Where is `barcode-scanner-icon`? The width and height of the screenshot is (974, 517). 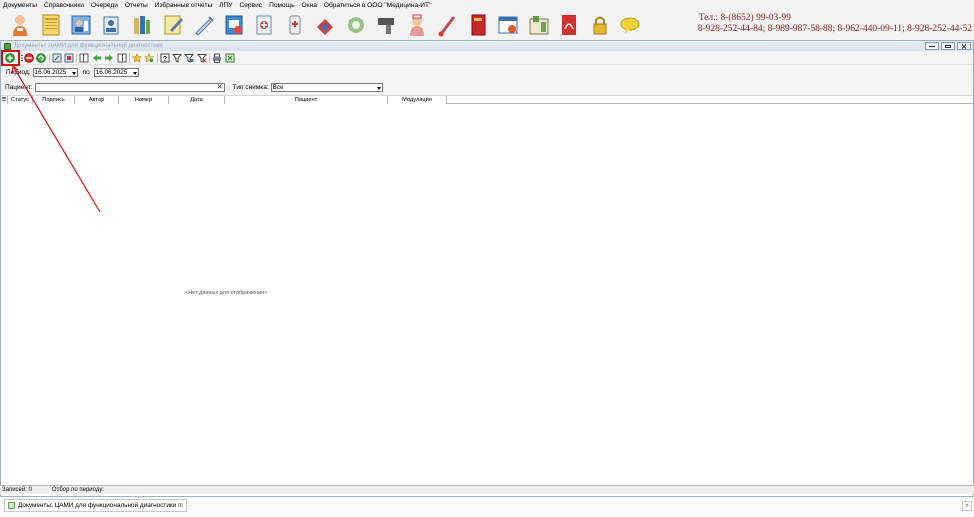
barcode-scanner-icon is located at coordinates (386, 25).